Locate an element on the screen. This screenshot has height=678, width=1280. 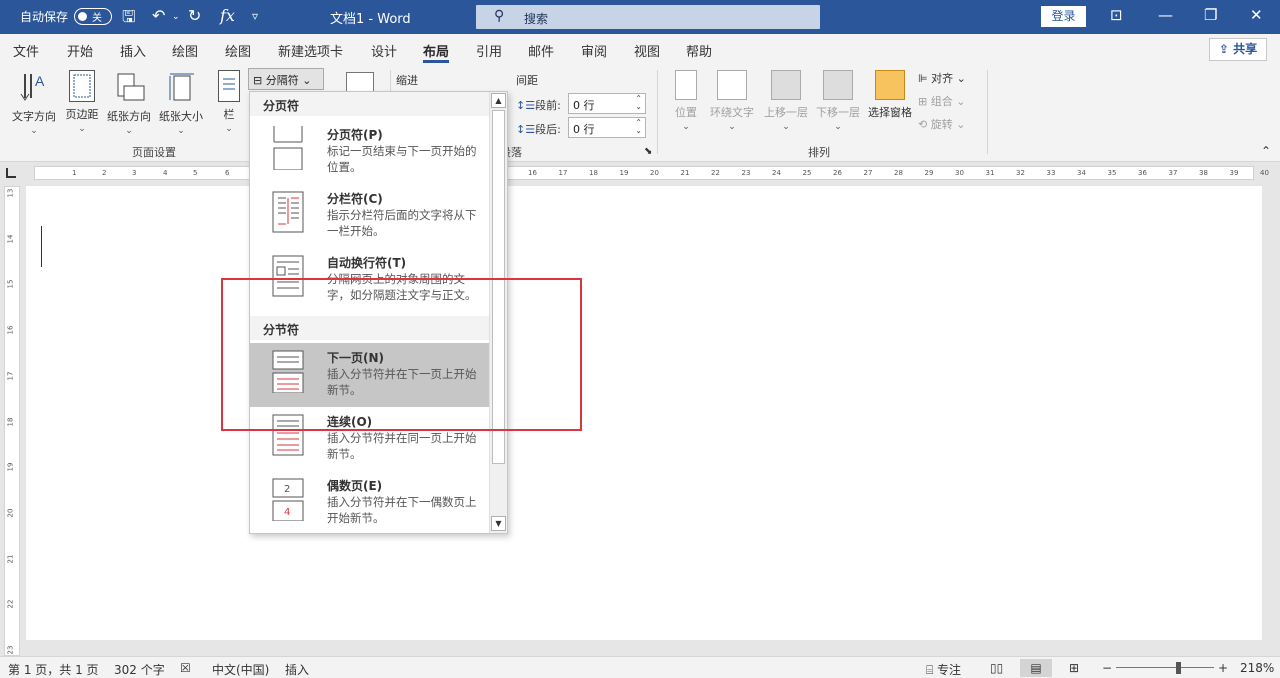
group-button: ⊞ 组合 ⌄ is located at coordinates (941, 101).